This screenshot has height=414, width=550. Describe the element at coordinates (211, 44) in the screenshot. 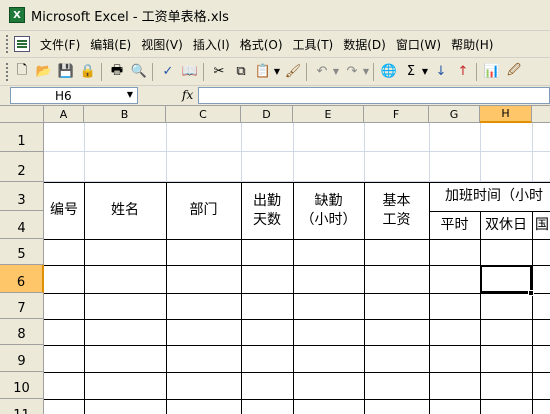

I see `menu-insert: 插入(I)` at that location.